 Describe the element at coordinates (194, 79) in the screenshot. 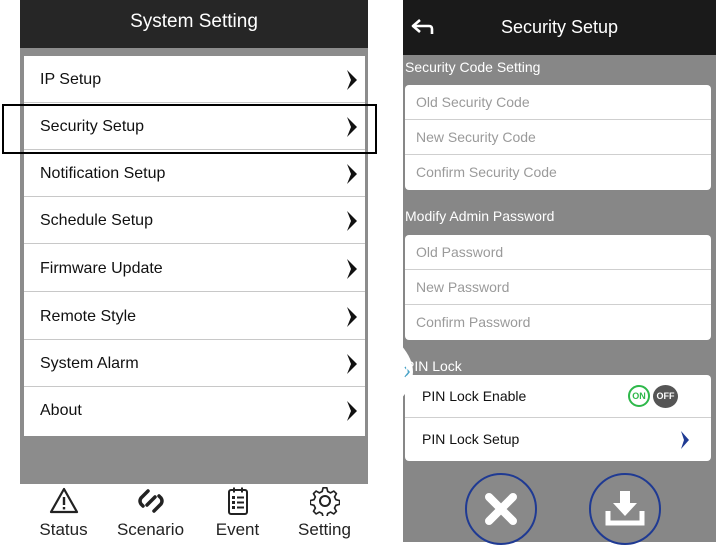

I see `menu-item-ip-setup: IP Setup` at that location.